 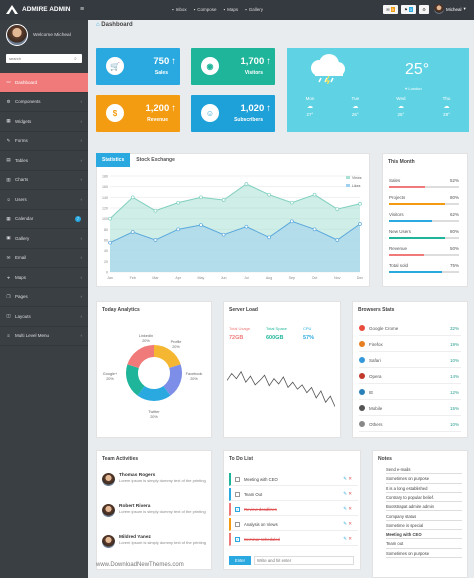 I want to click on note-item: Contrary to popular belief., so click(x=424, y=498).